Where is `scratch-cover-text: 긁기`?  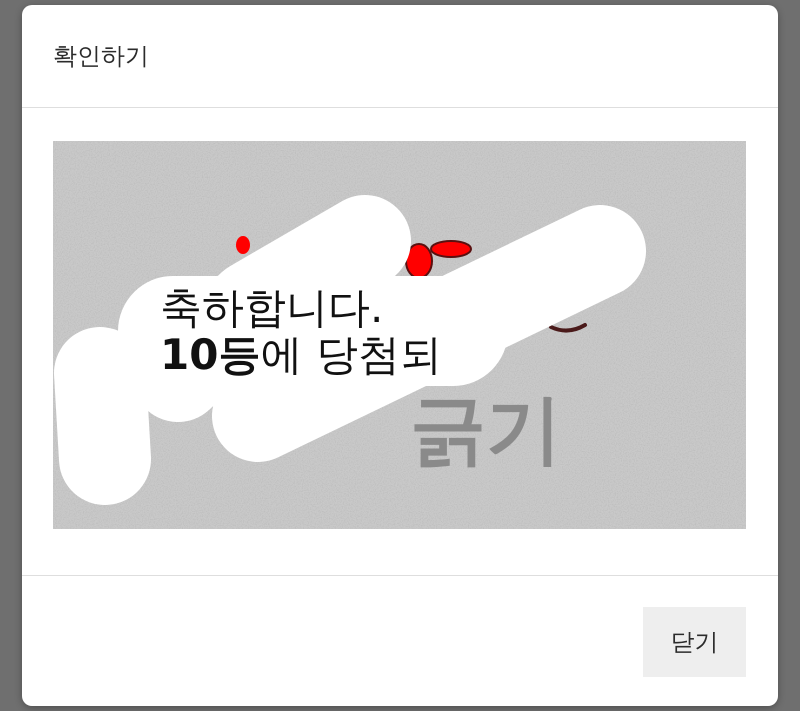
scratch-cover-text: 긁기 is located at coordinates (486, 429).